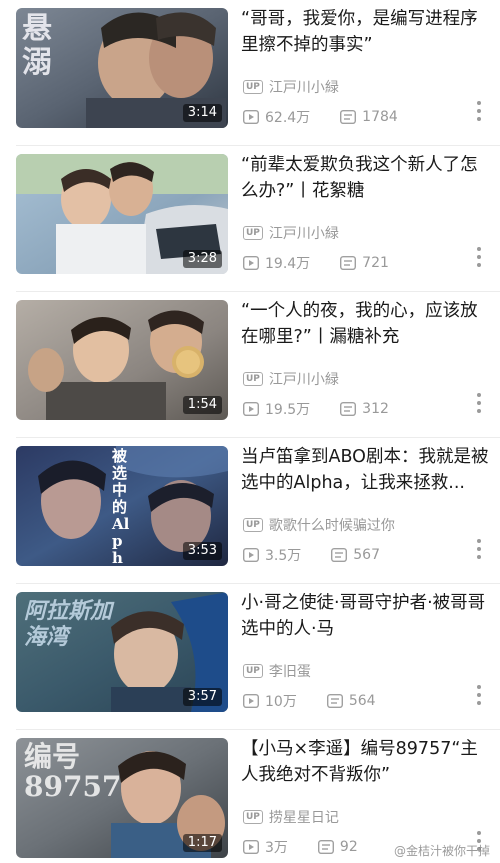  Describe the element at coordinates (288, 264) in the screenshot. I see `play-count-value: 19.4万` at that location.